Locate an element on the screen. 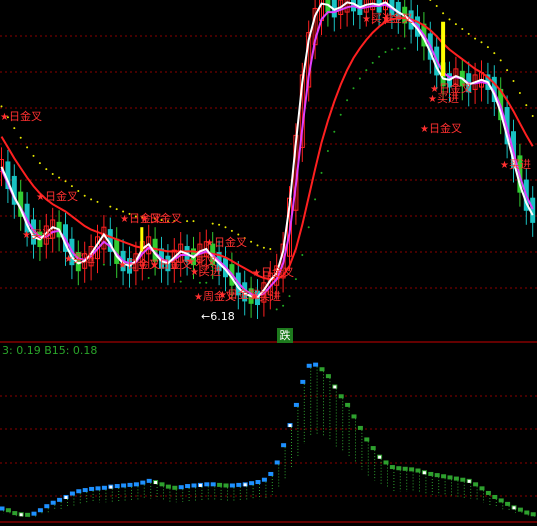 The height and width of the screenshot is (526, 537). signal-star-15: ★ is located at coordinates (366, 19).